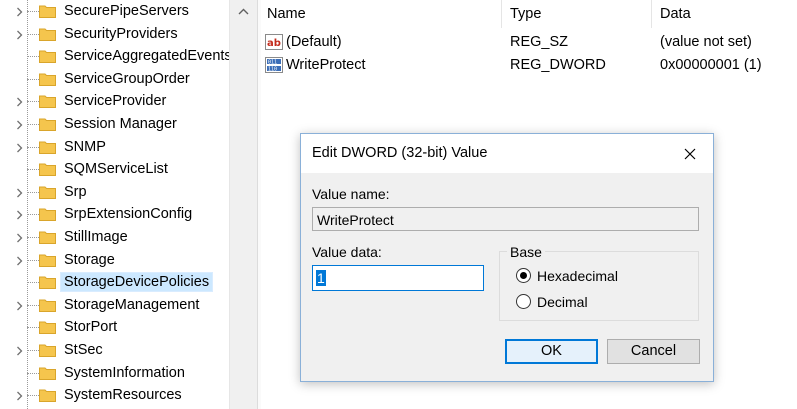  I want to click on hexadecimal-radio-label: Hexadecimal, so click(577, 276).